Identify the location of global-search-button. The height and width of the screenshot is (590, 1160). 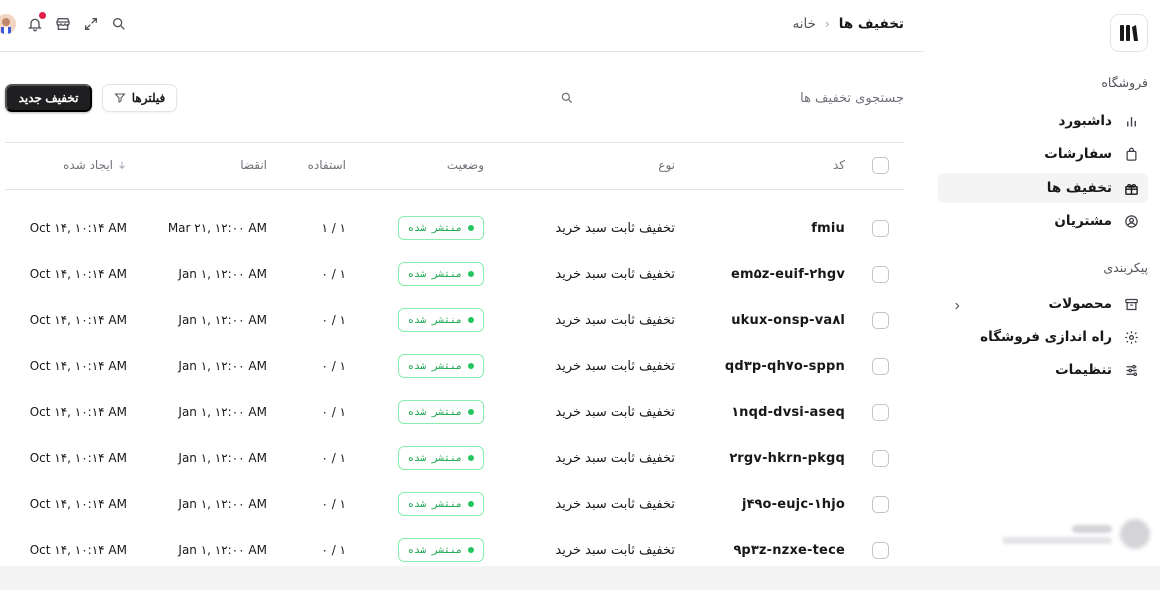
(119, 24).